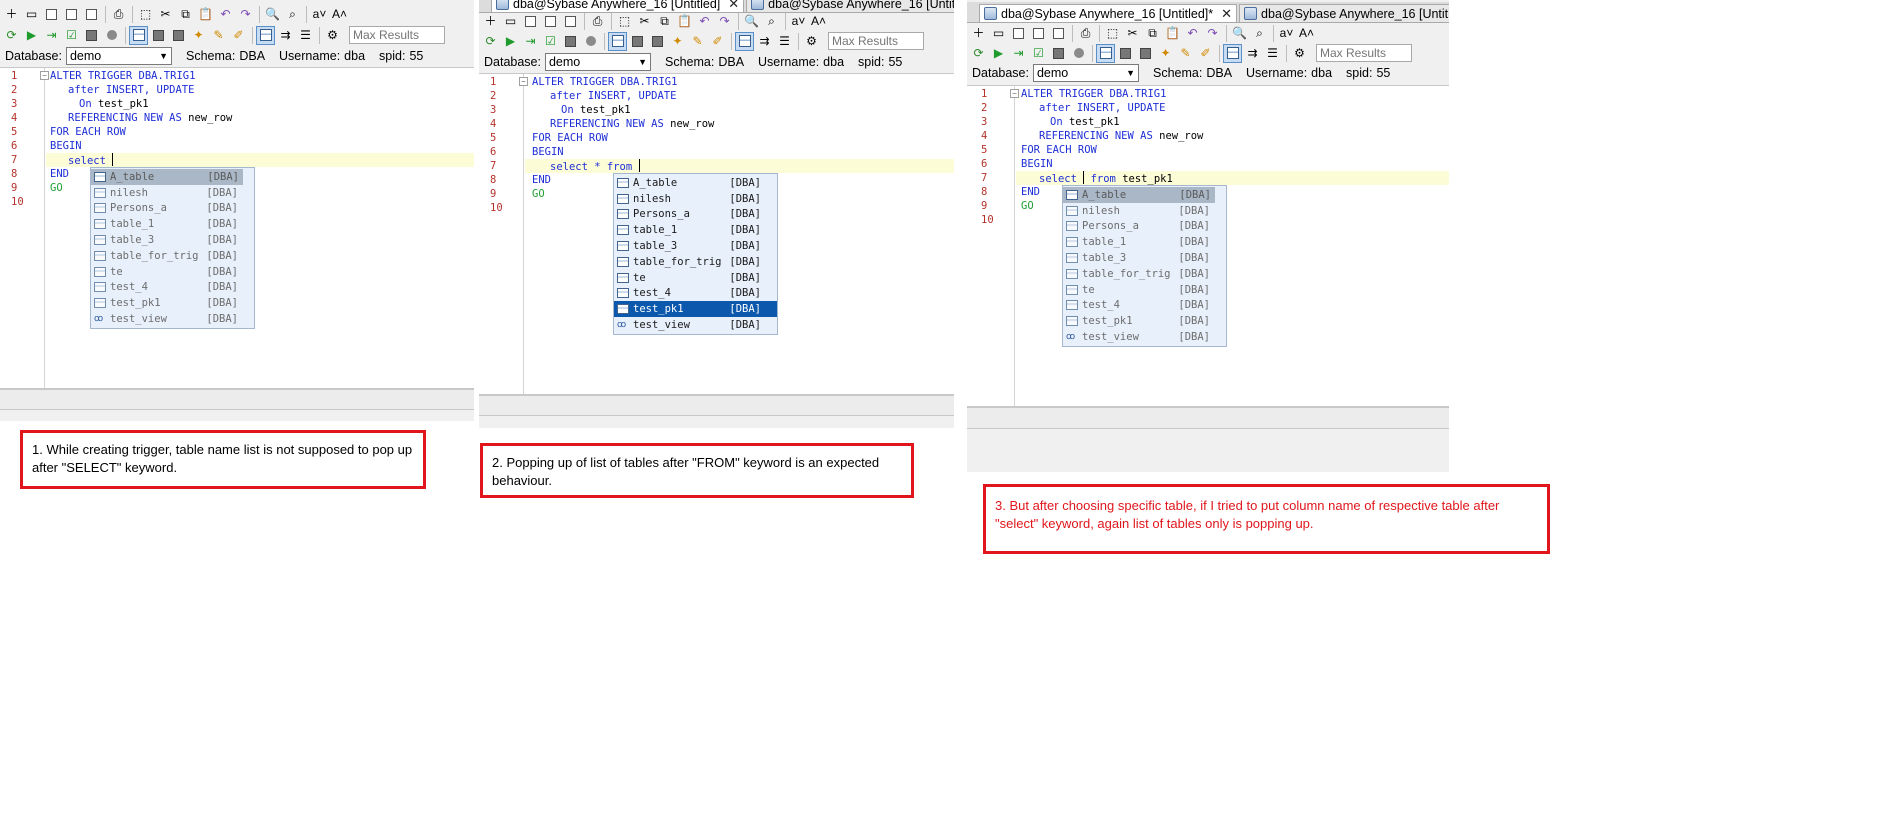 The width and height of the screenshot is (1885, 821). What do you see at coordinates (31, 35) in the screenshot?
I see `run-icon: ▶` at bounding box center [31, 35].